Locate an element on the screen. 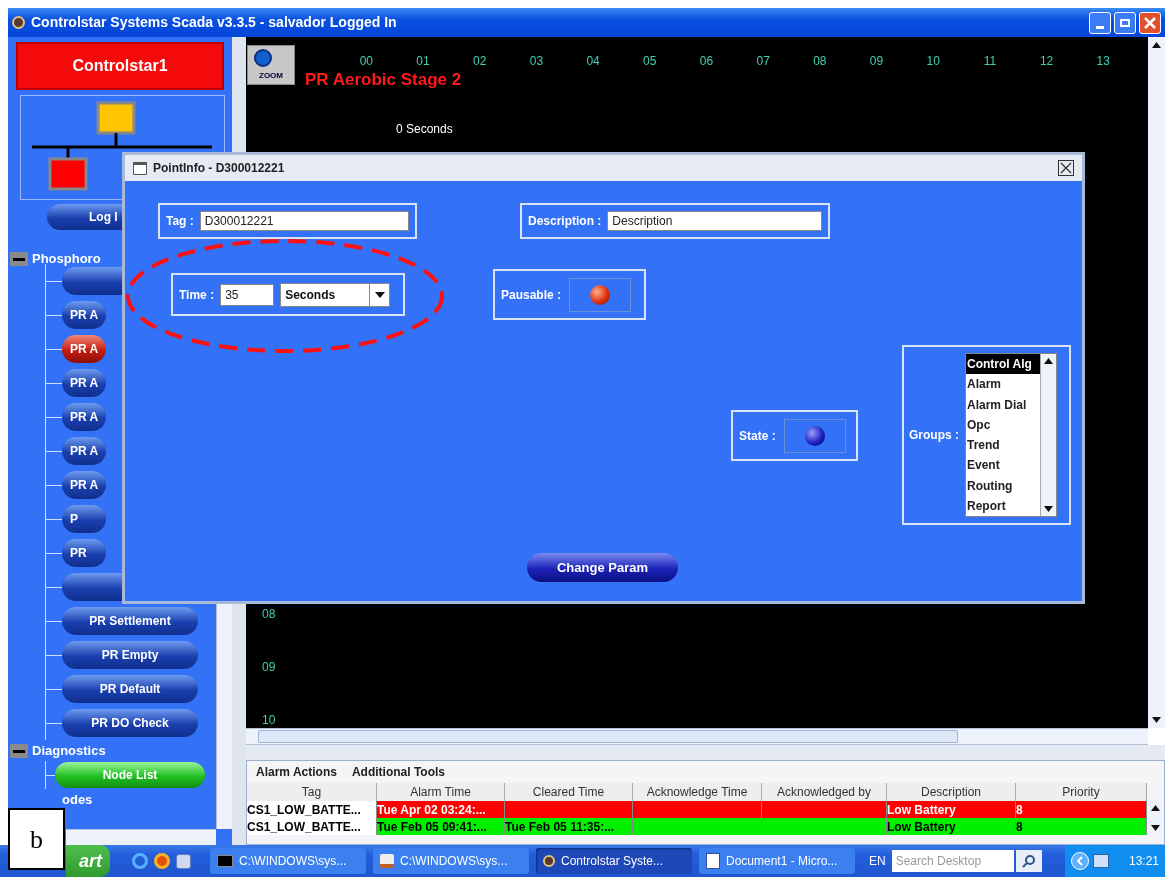 The image size is (1165, 877). unit-dropdown: Seconds is located at coordinates (335, 294).